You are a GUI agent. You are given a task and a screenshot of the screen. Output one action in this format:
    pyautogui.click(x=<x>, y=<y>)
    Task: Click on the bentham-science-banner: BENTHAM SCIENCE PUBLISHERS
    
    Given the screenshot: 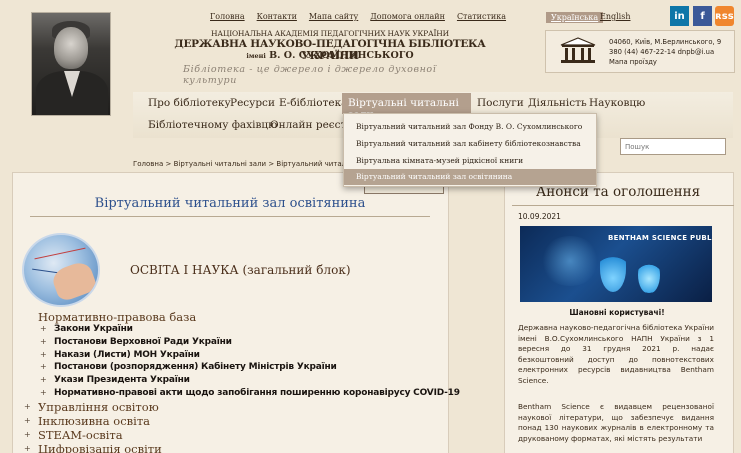 What is the action you would take?
    pyautogui.click(x=616, y=264)
    